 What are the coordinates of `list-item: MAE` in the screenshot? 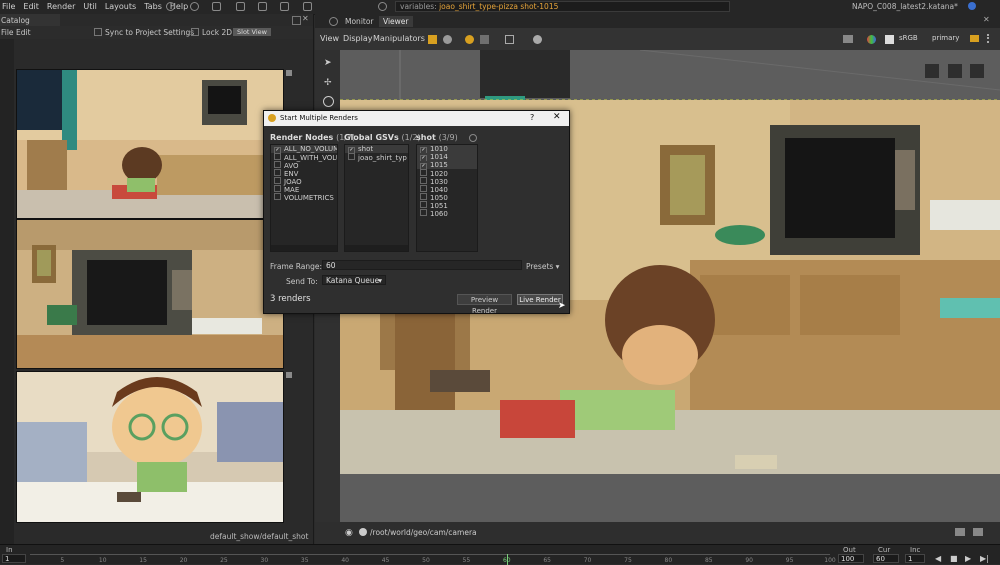 It's located at (304, 189).